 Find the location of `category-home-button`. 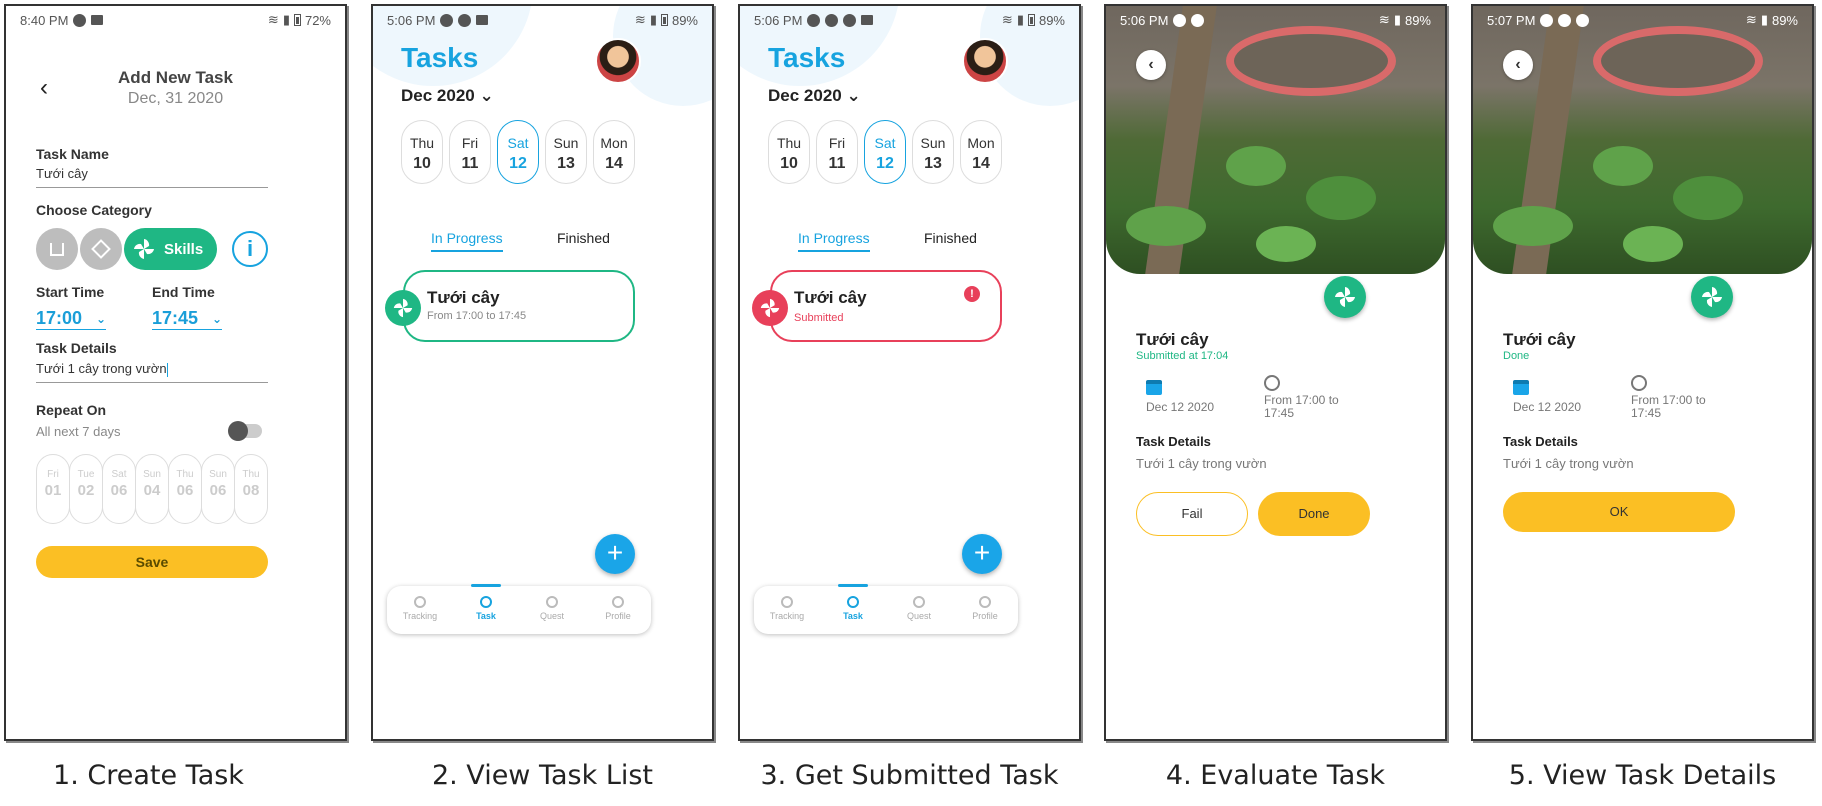

category-home-button is located at coordinates (57, 249).